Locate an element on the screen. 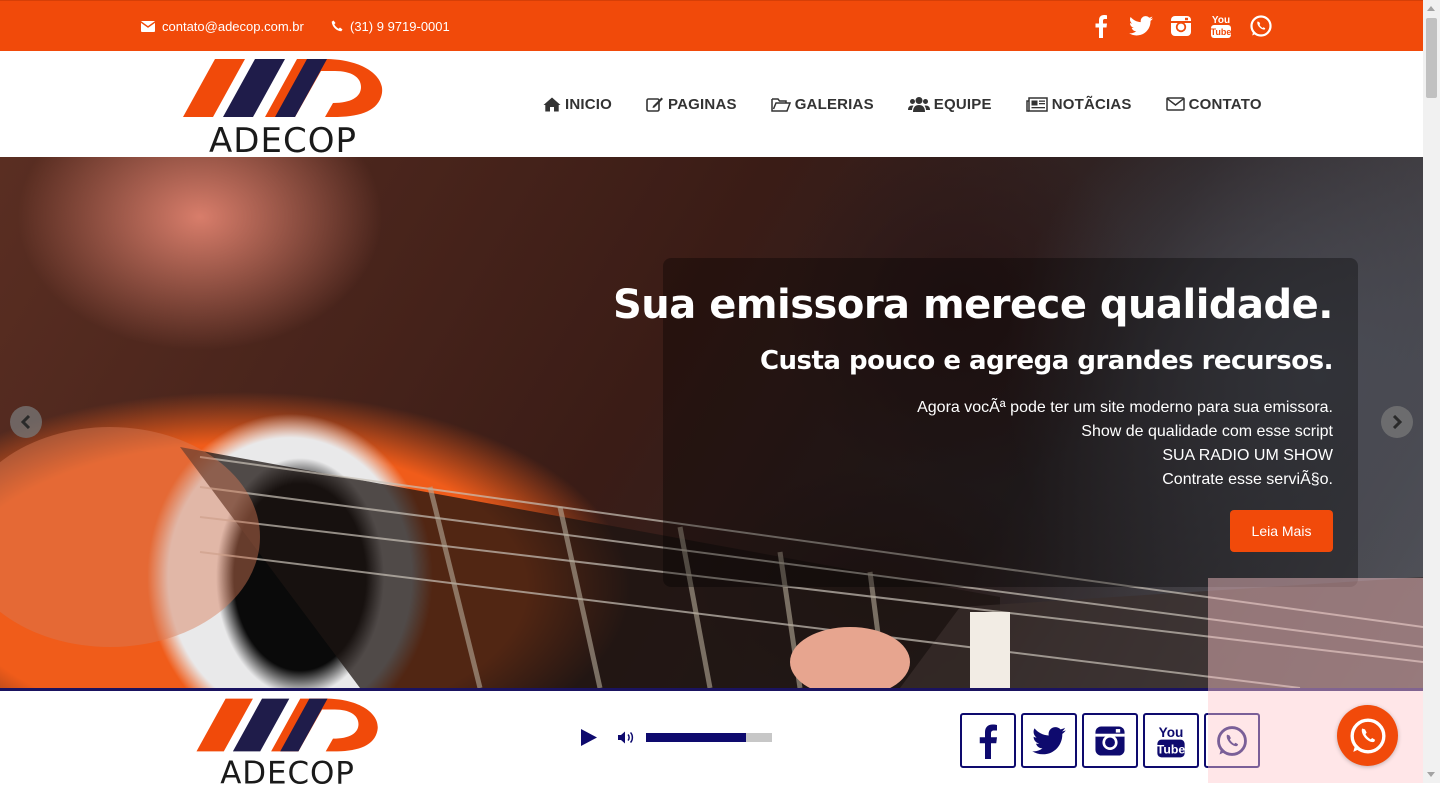 Image resolution: width=1440 pixels, height=791 pixels. volume-level is located at coordinates (696, 737).